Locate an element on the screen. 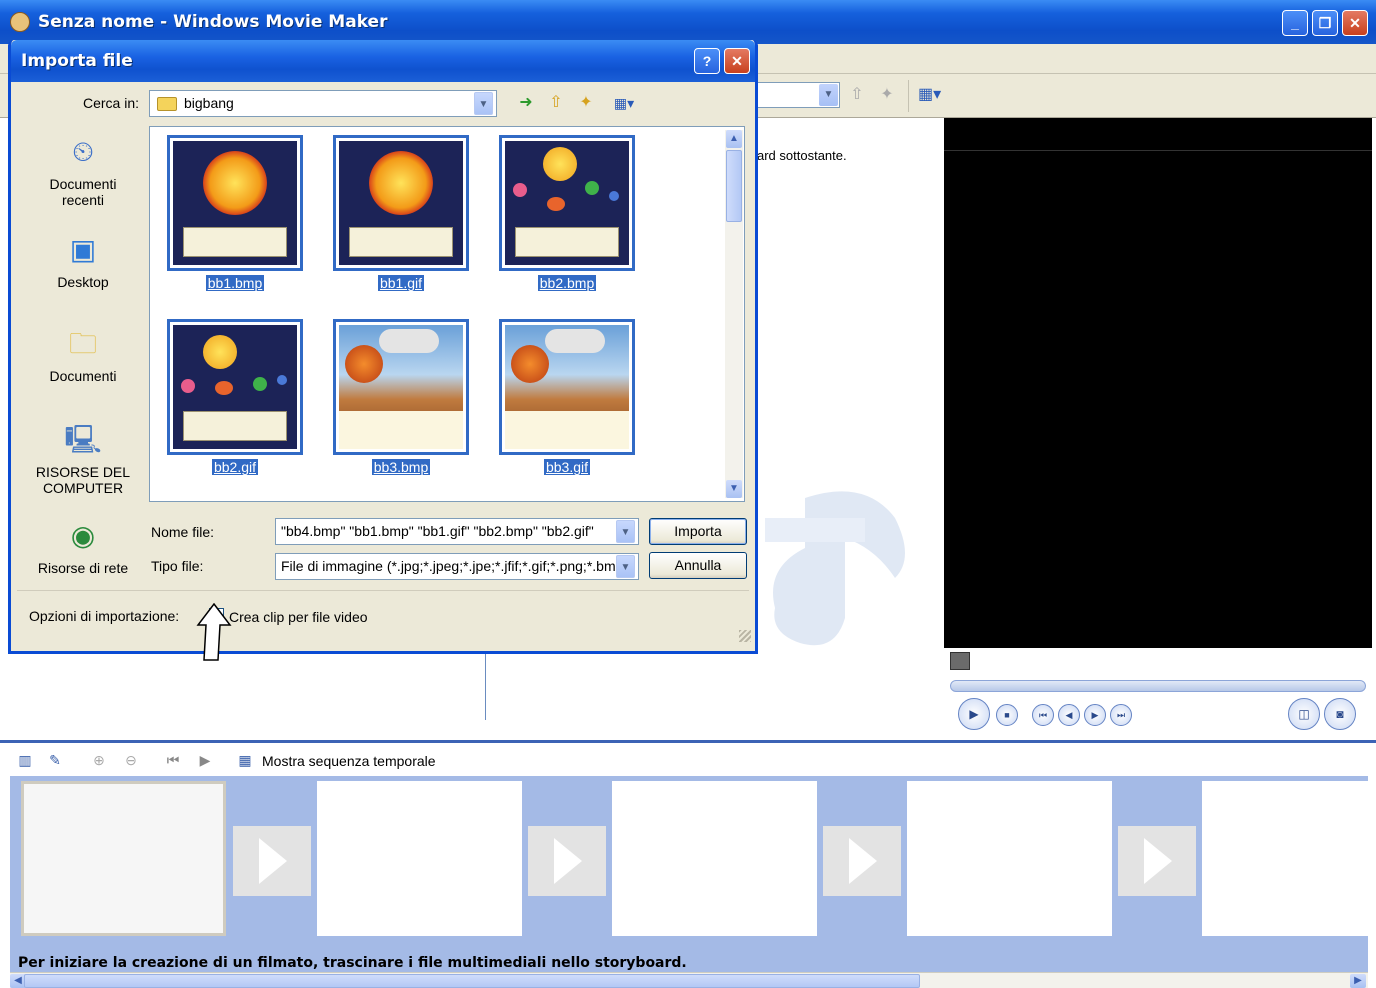 The width and height of the screenshot is (1376, 988). rewind-button: ◀ is located at coordinates (1069, 715).